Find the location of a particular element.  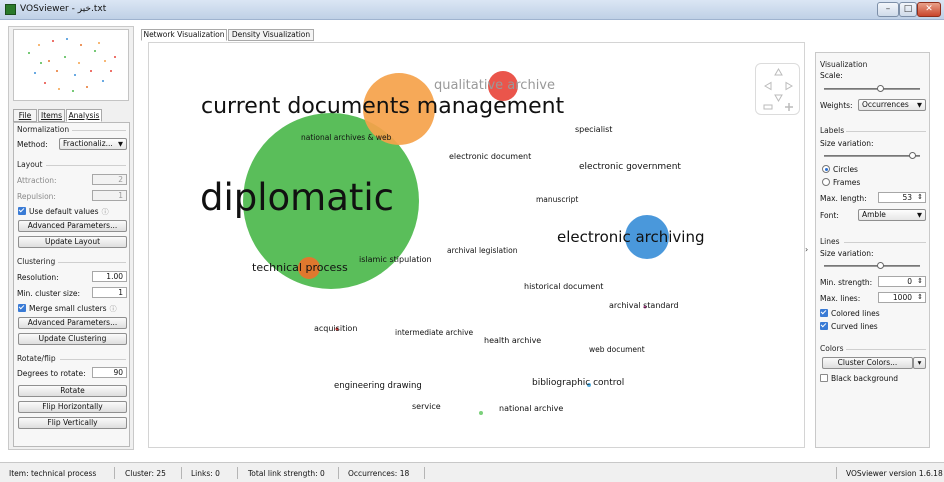

weights-select: Occurrences ▼ is located at coordinates (892, 105).